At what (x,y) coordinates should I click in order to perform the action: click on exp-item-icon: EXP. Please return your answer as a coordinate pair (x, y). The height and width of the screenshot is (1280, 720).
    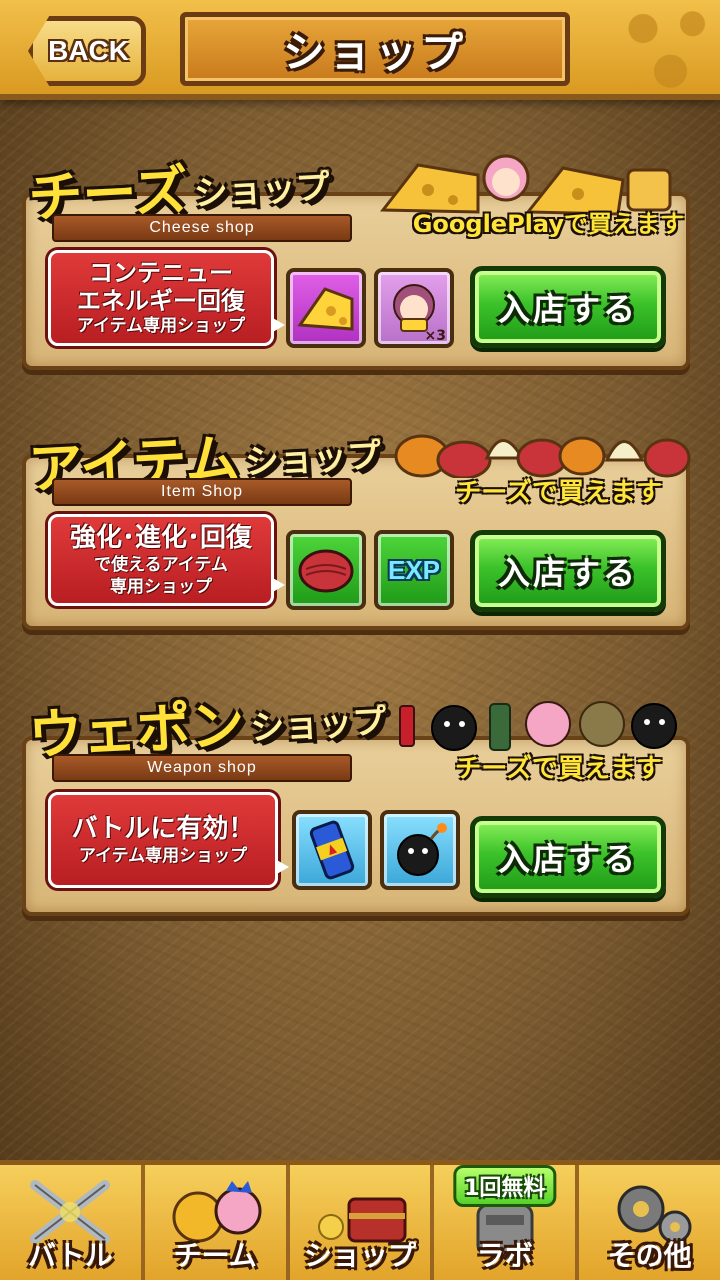
    Looking at the image, I should click on (414, 570).